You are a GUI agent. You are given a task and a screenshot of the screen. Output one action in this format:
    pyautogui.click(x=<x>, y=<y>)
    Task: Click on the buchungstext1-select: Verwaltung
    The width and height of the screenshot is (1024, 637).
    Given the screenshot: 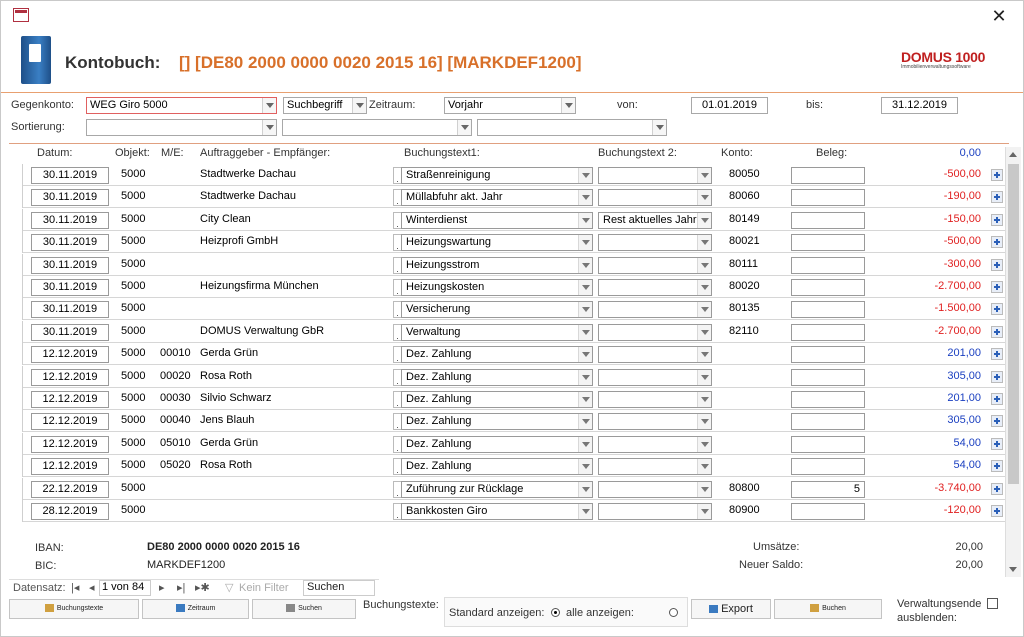 What is the action you would take?
    pyautogui.click(x=497, y=332)
    